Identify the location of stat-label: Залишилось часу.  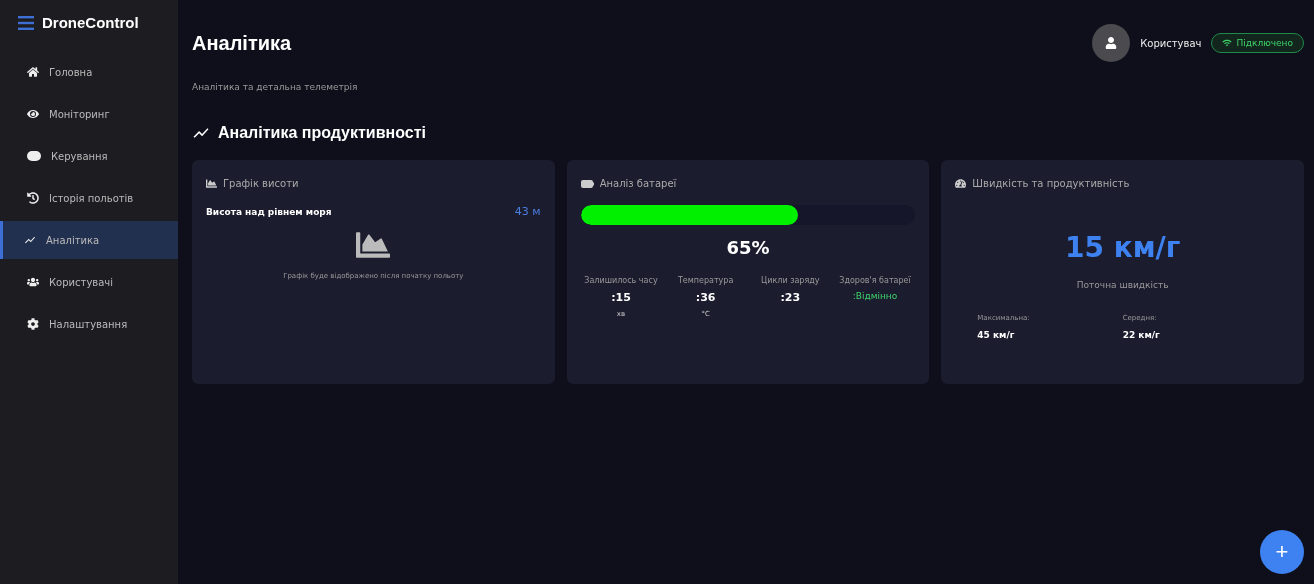
(621, 280).